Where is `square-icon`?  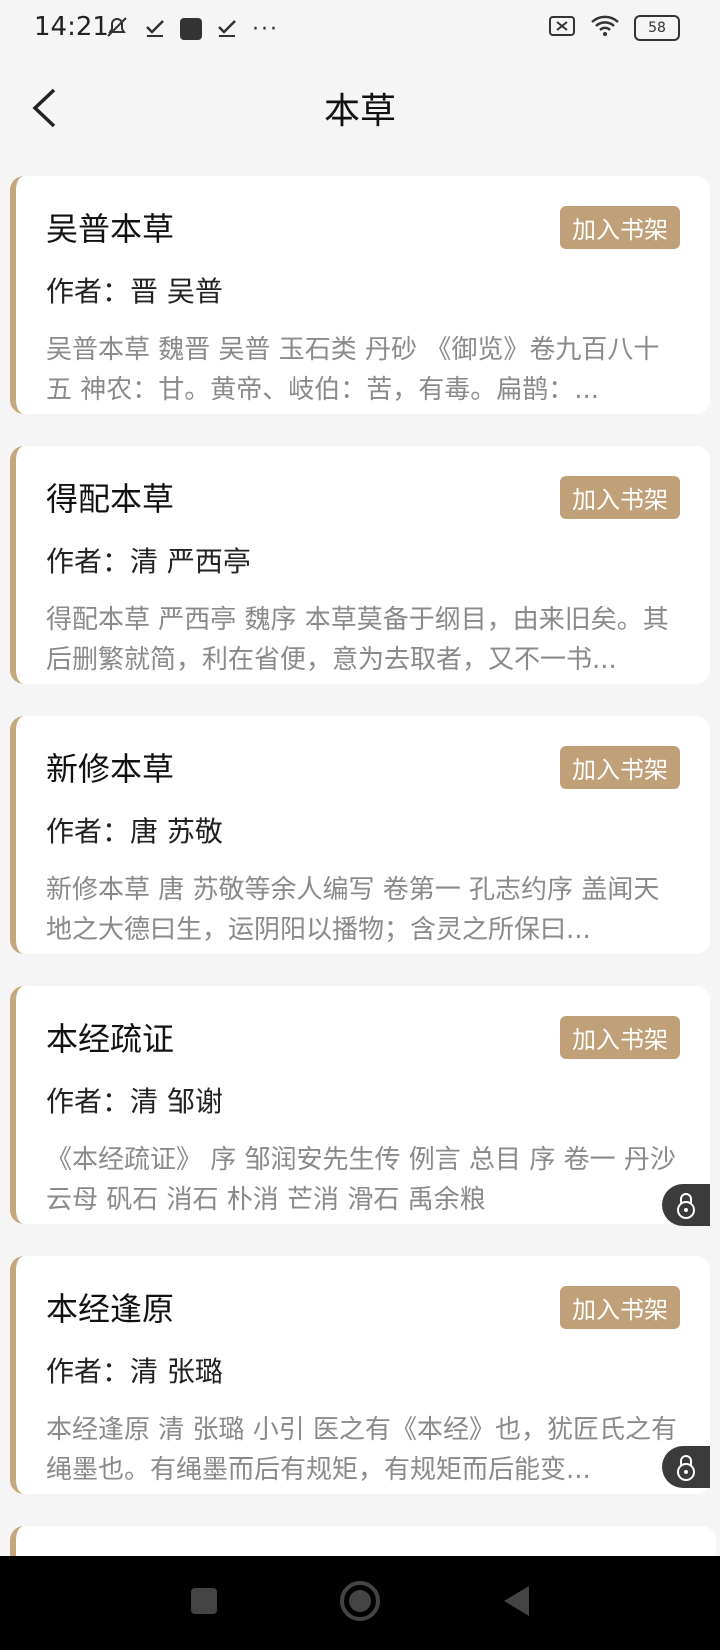
square-icon is located at coordinates (204, 1601).